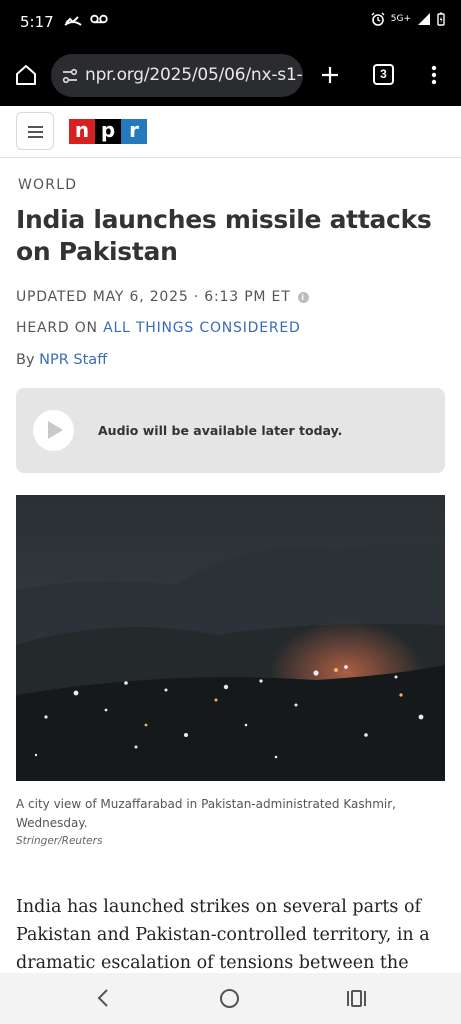 This screenshot has width=461, height=1024. What do you see at coordinates (70, 76) in the screenshot?
I see `site-info-icon` at bounding box center [70, 76].